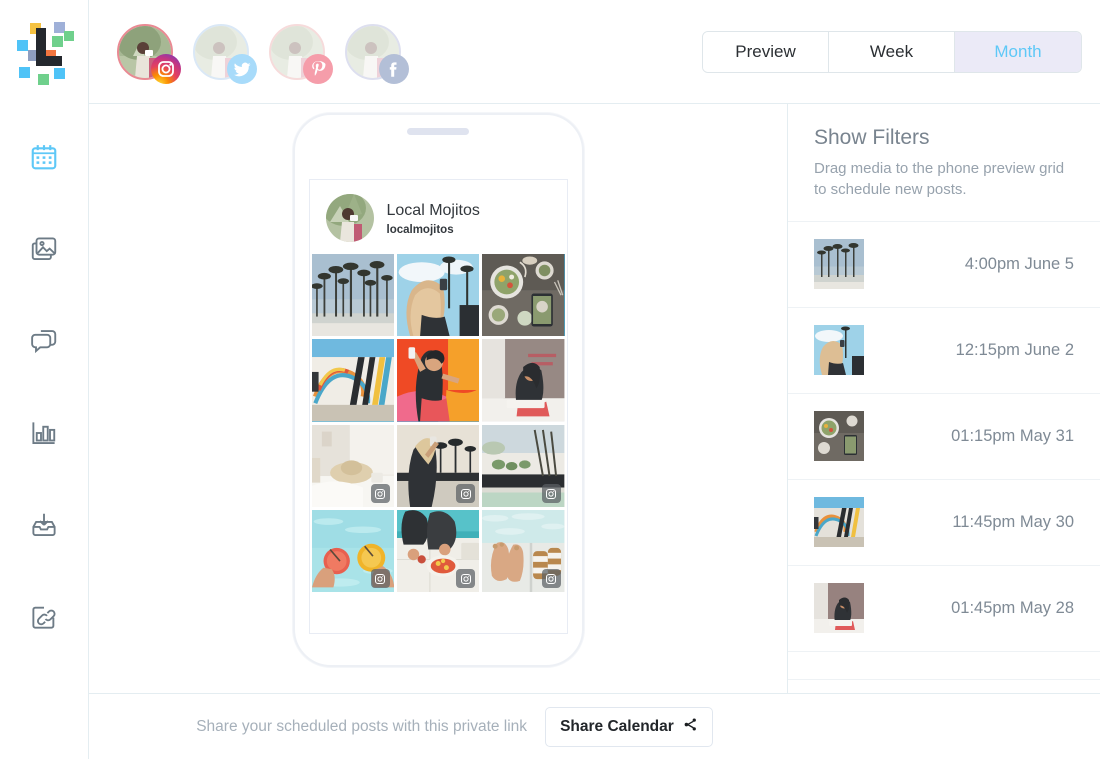 The width and height of the screenshot is (1100, 759). What do you see at coordinates (420, 229) in the screenshot?
I see `profile-handle: localmojitos` at bounding box center [420, 229].